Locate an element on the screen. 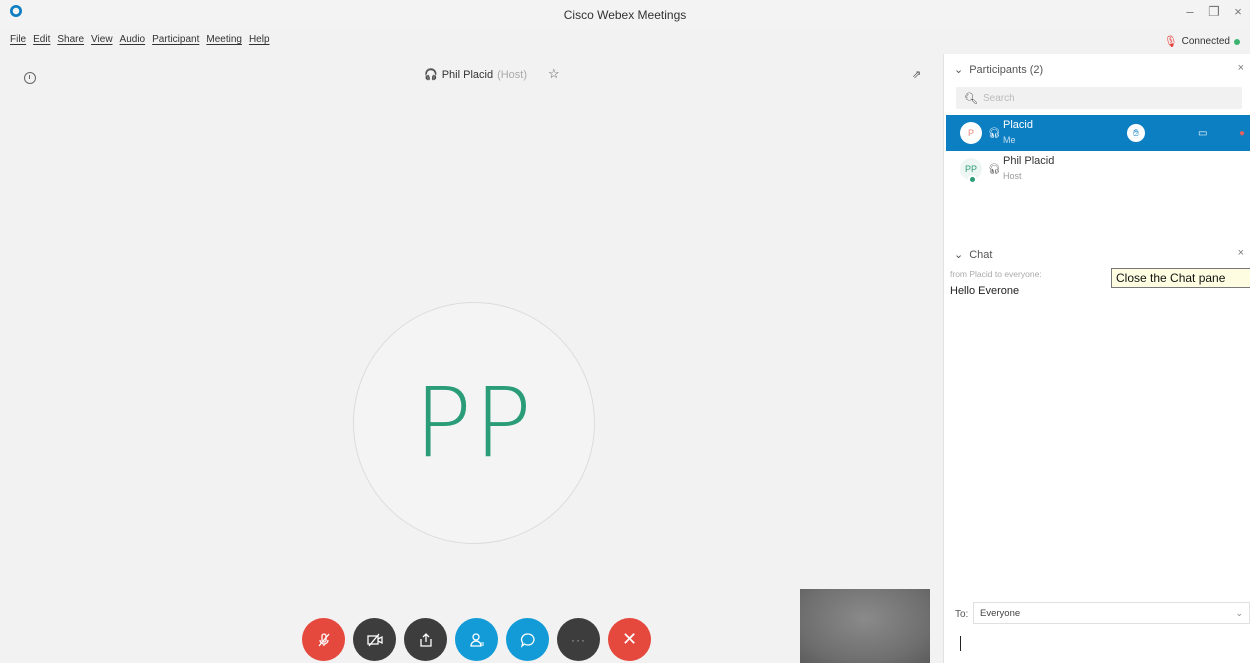  chat-input is located at coordinates (1099, 645).